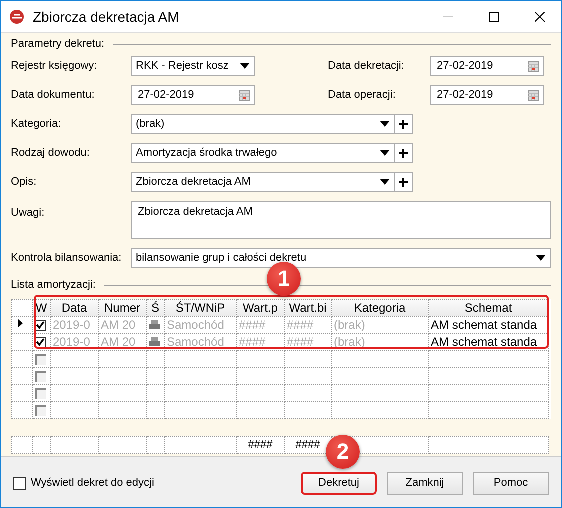  Describe the element at coordinates (488, 308) in the screenshot. I see `column-header: Schemat` at that location.